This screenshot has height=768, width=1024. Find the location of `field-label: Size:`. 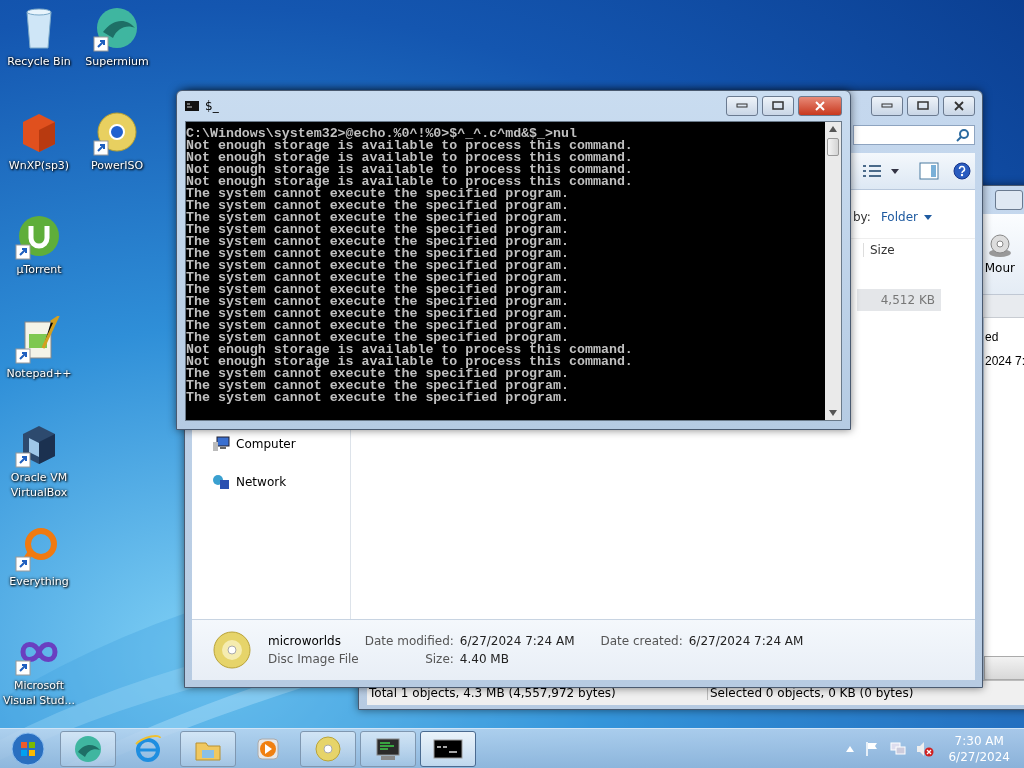

field-label: Size: is located at coordinates (439, 659).